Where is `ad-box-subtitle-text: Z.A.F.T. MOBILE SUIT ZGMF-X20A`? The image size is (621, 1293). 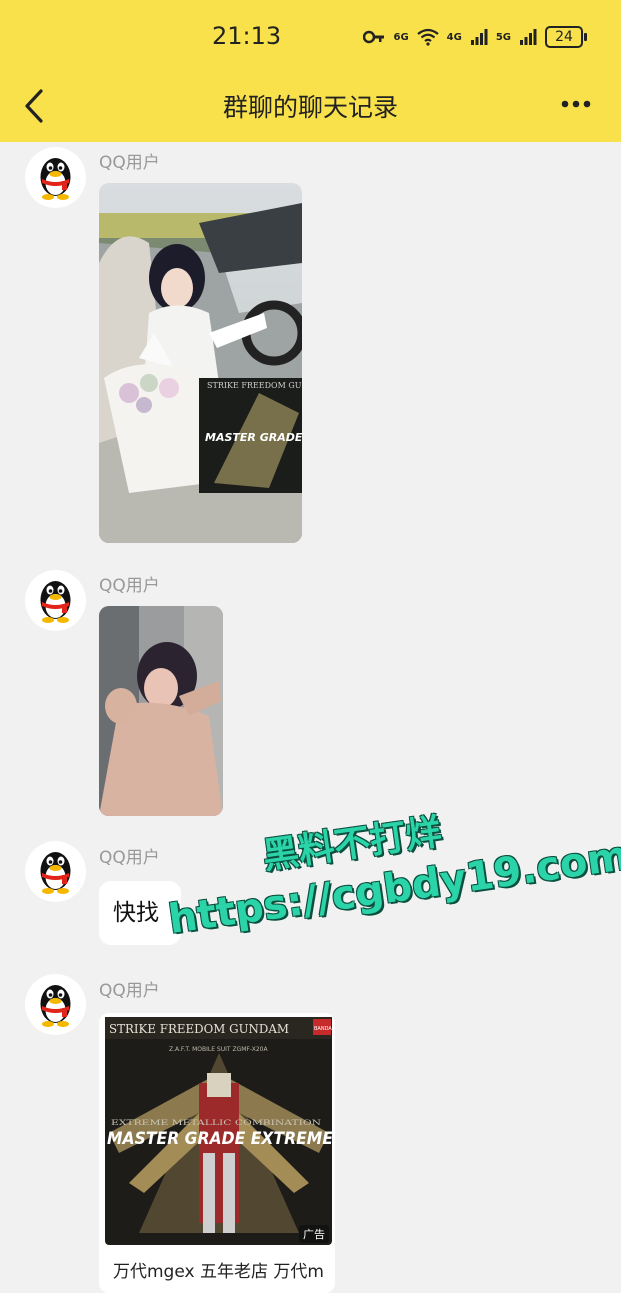 ad-box-subtitle-text: Z.A.F.T. MOBILE SUIT ZGMF-X20A is located at coordinates (218, 1049).